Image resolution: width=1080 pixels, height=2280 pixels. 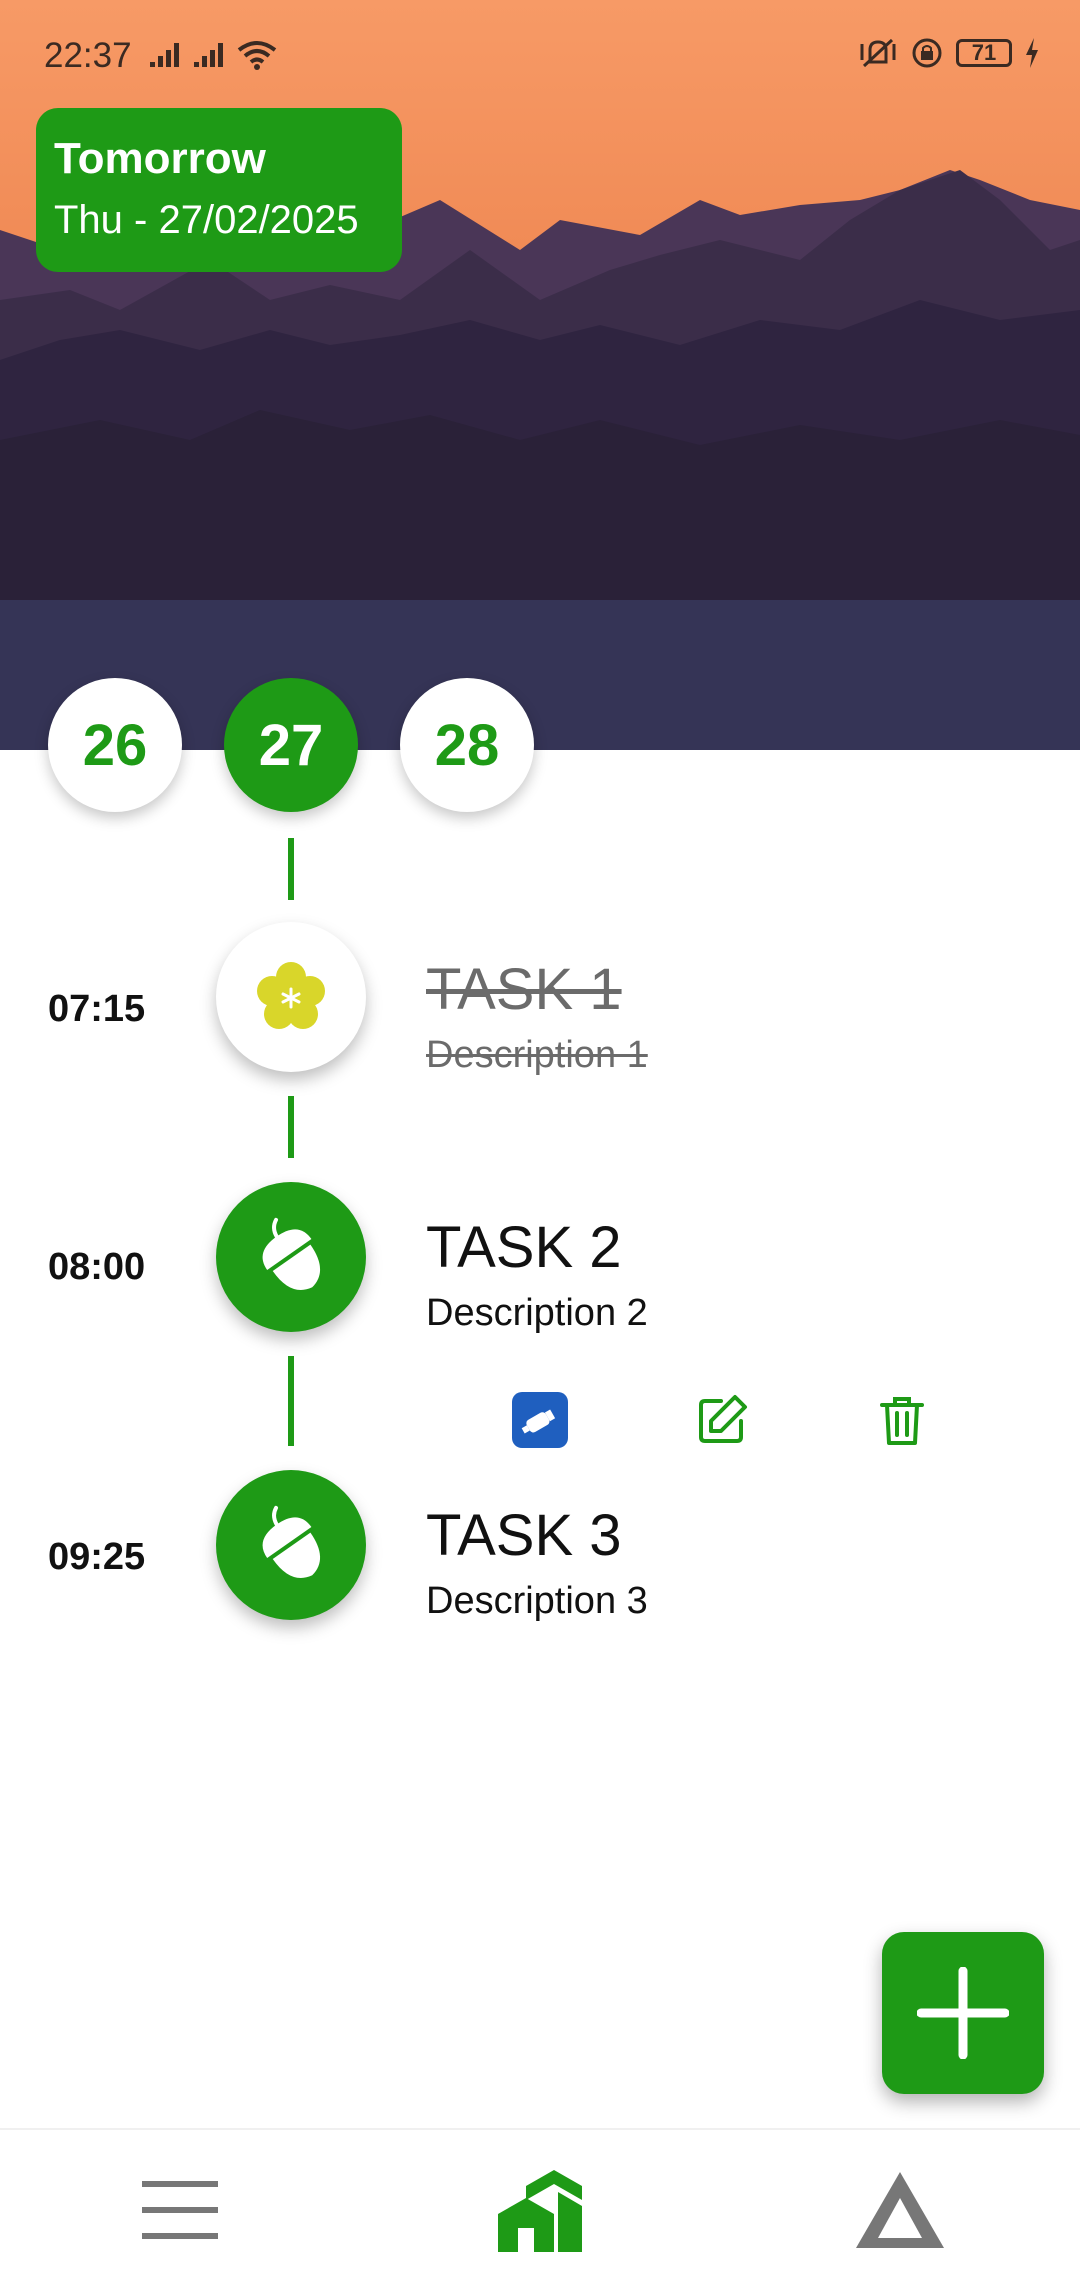 What do you see at coordinates (467, 745) in the screenshot?
I see `day-28-button: 28` at bounding box center [467, 745].